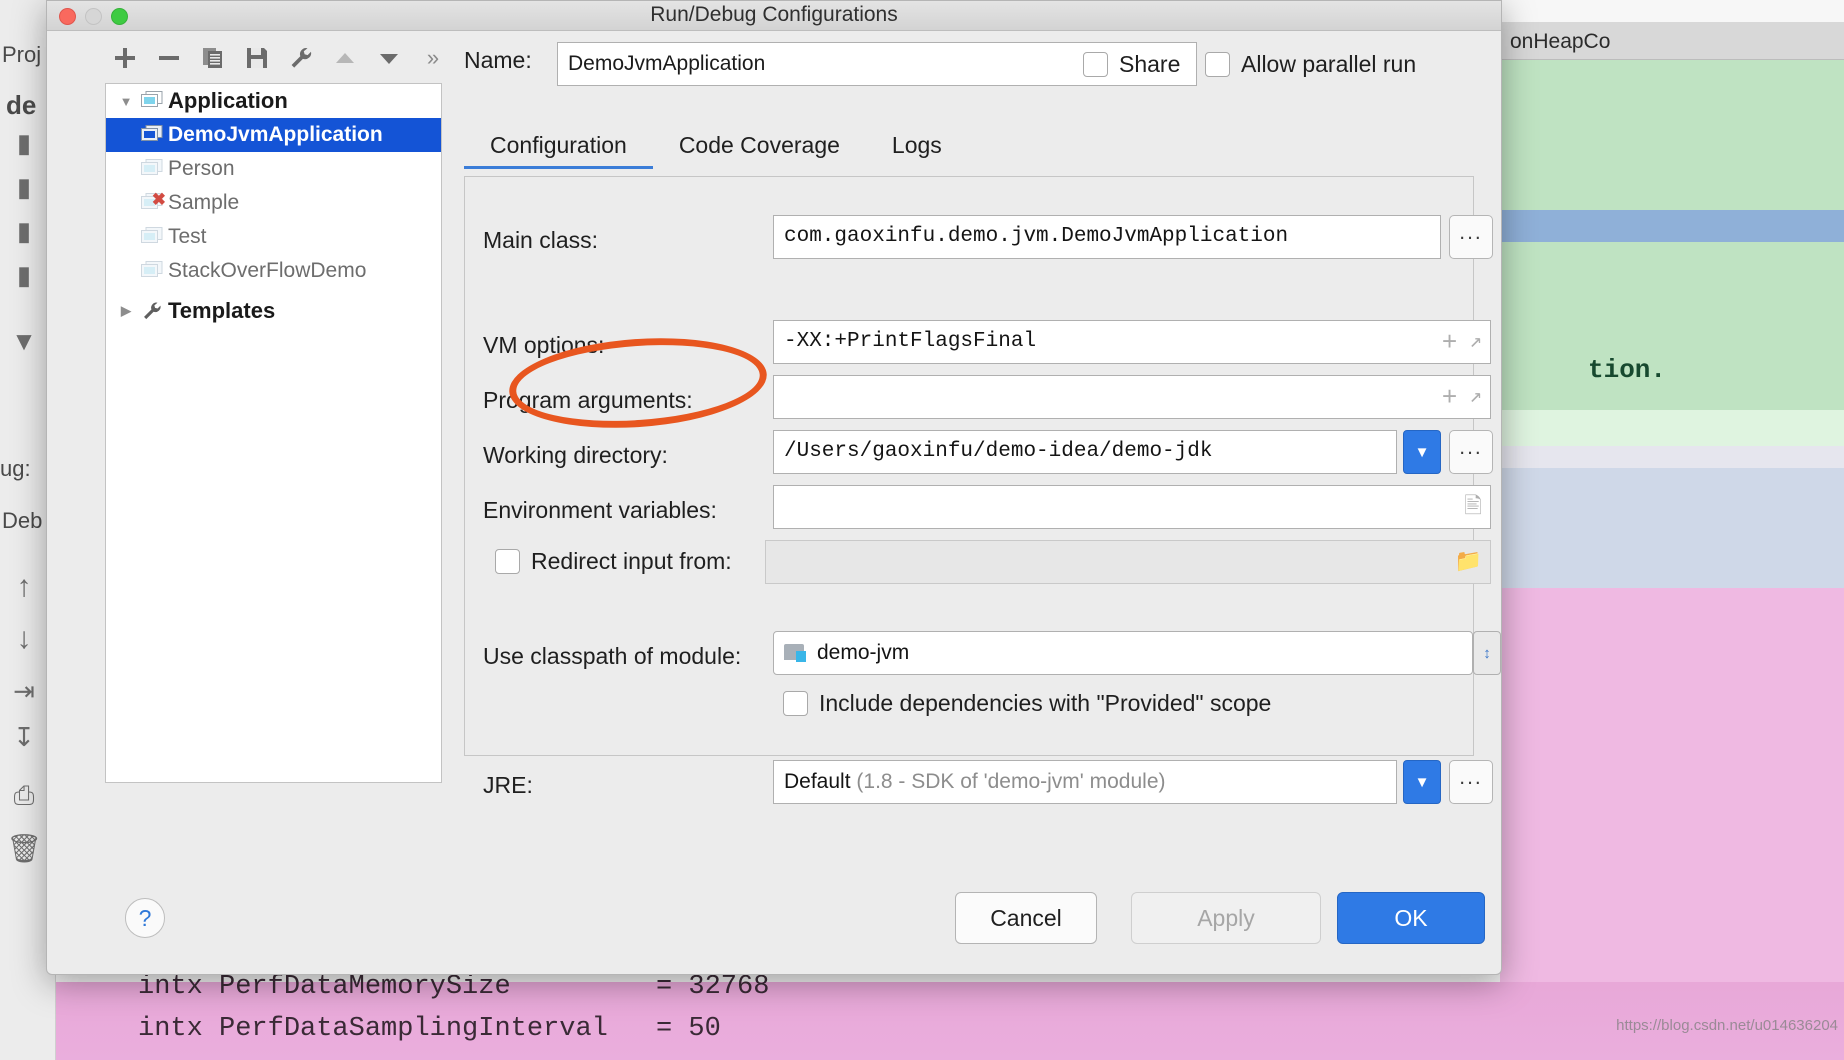  Describe the element at coordinates (774, 16) in the screenshot. I see `dialog-titlebar: Run/Debug Configurations` at that location.